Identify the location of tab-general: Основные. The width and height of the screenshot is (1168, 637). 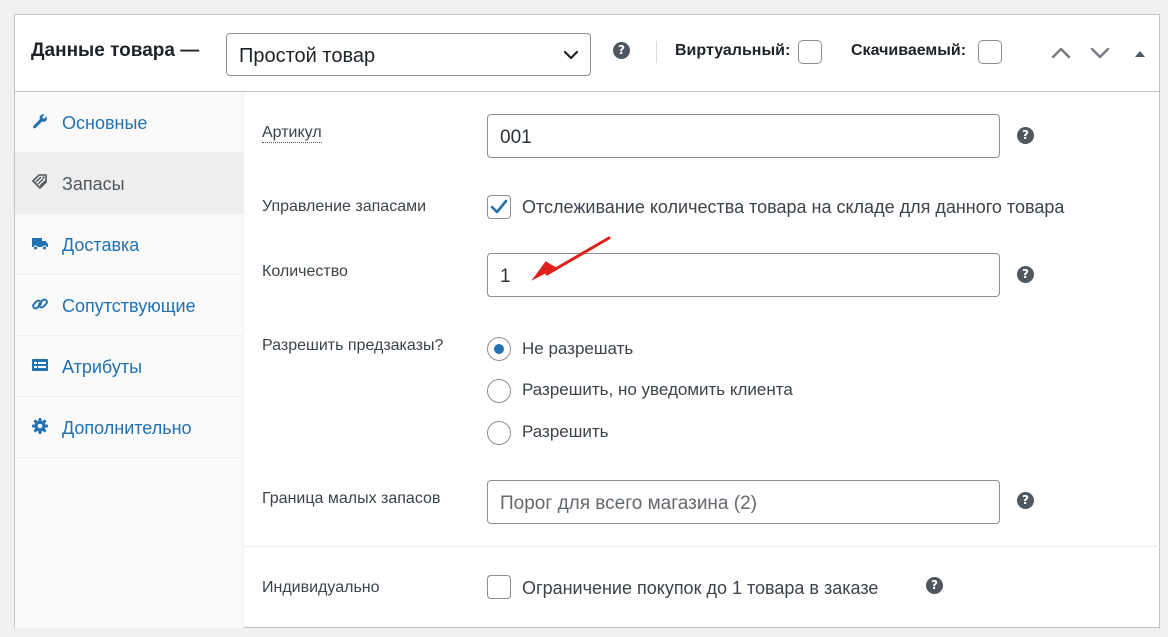
(129, 122).